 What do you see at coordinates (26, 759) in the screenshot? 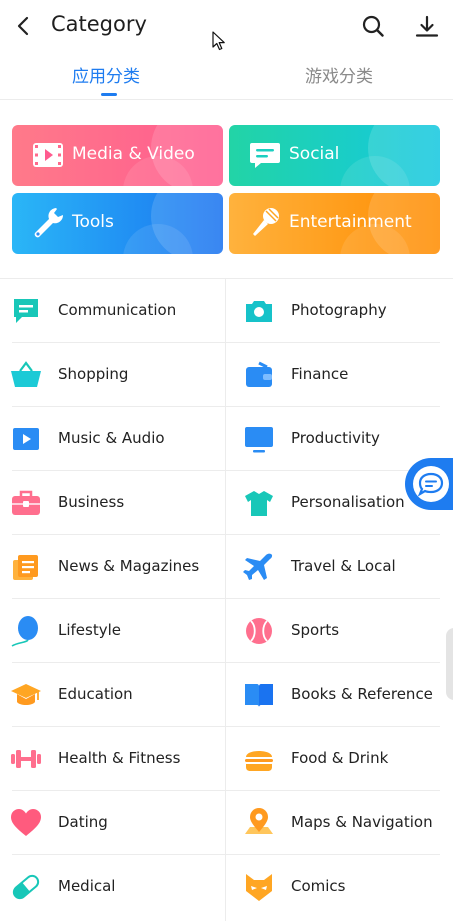
I see `dumbbell-icon` at bounding box center [26, 759].